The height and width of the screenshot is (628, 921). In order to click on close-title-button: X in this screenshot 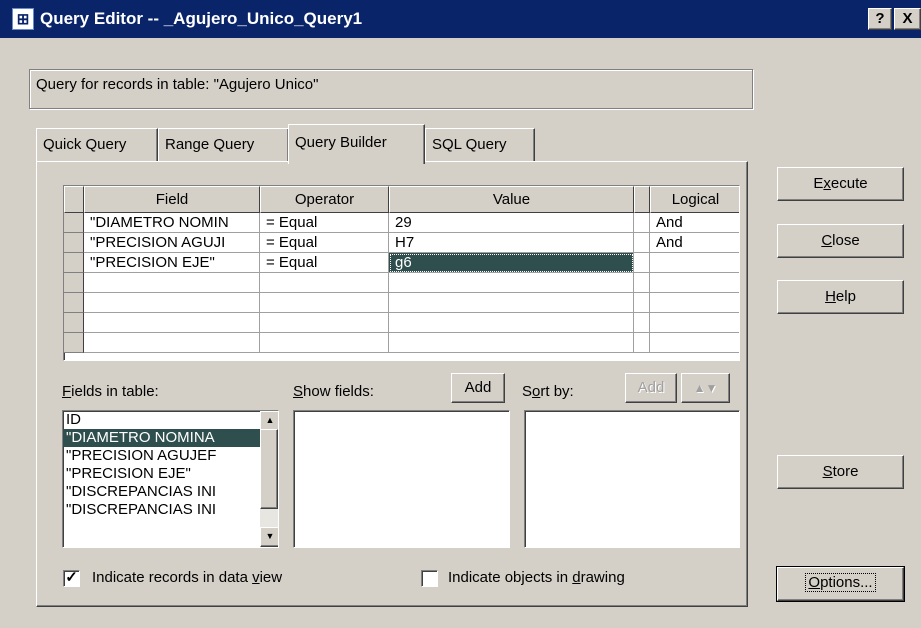, I will do `click(907, 19)`.